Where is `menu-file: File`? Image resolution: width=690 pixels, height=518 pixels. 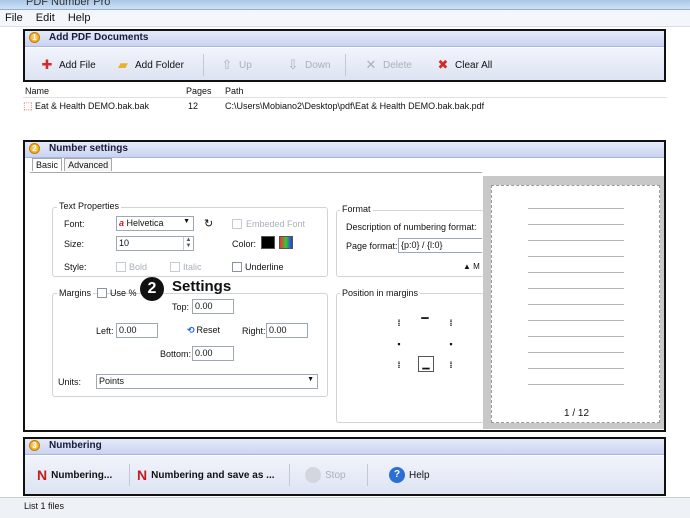
menu-file: File is located at coordinates (14, 18).